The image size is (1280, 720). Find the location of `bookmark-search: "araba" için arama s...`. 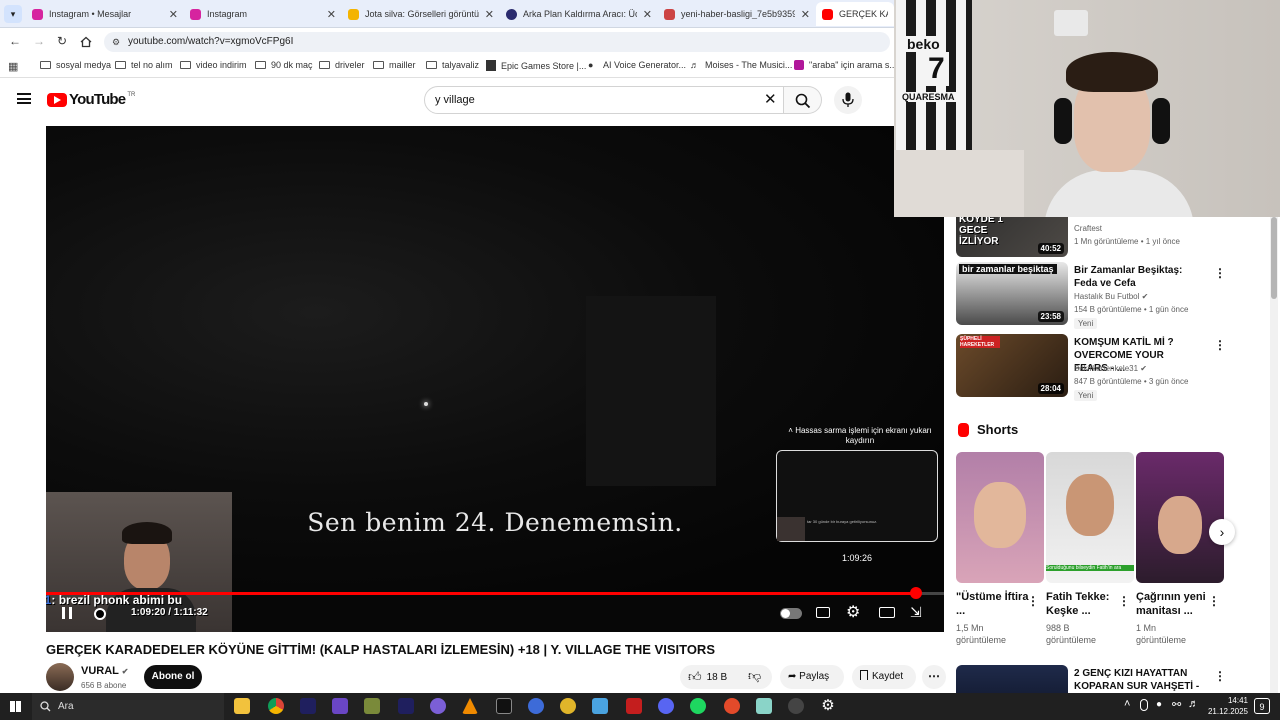

bookmark-search: "araba" için arama s... is located at coordinates (845, 65).